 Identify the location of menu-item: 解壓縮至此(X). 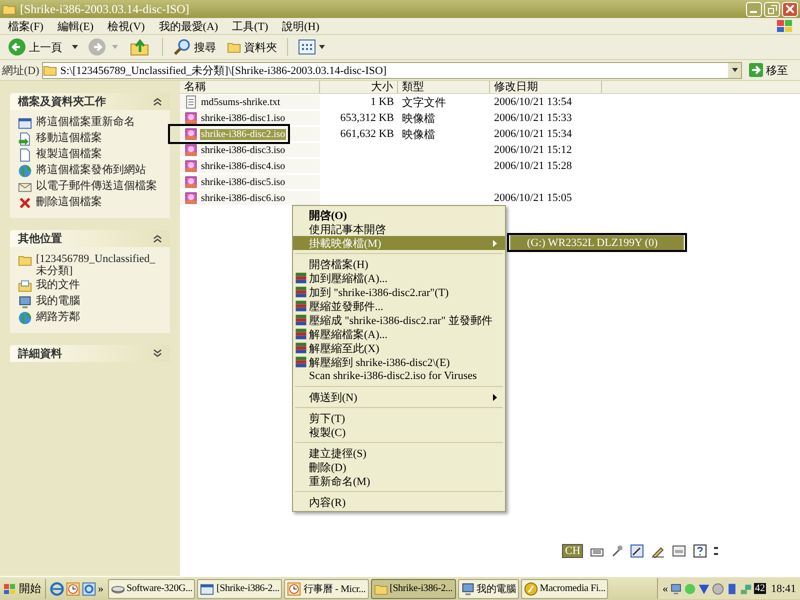
(399, 348).